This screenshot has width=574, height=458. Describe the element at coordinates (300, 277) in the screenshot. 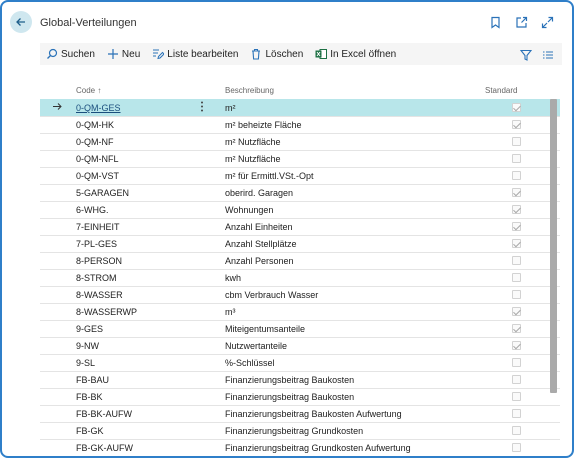

I see `table-row: 8-STROM kwh` at that location.